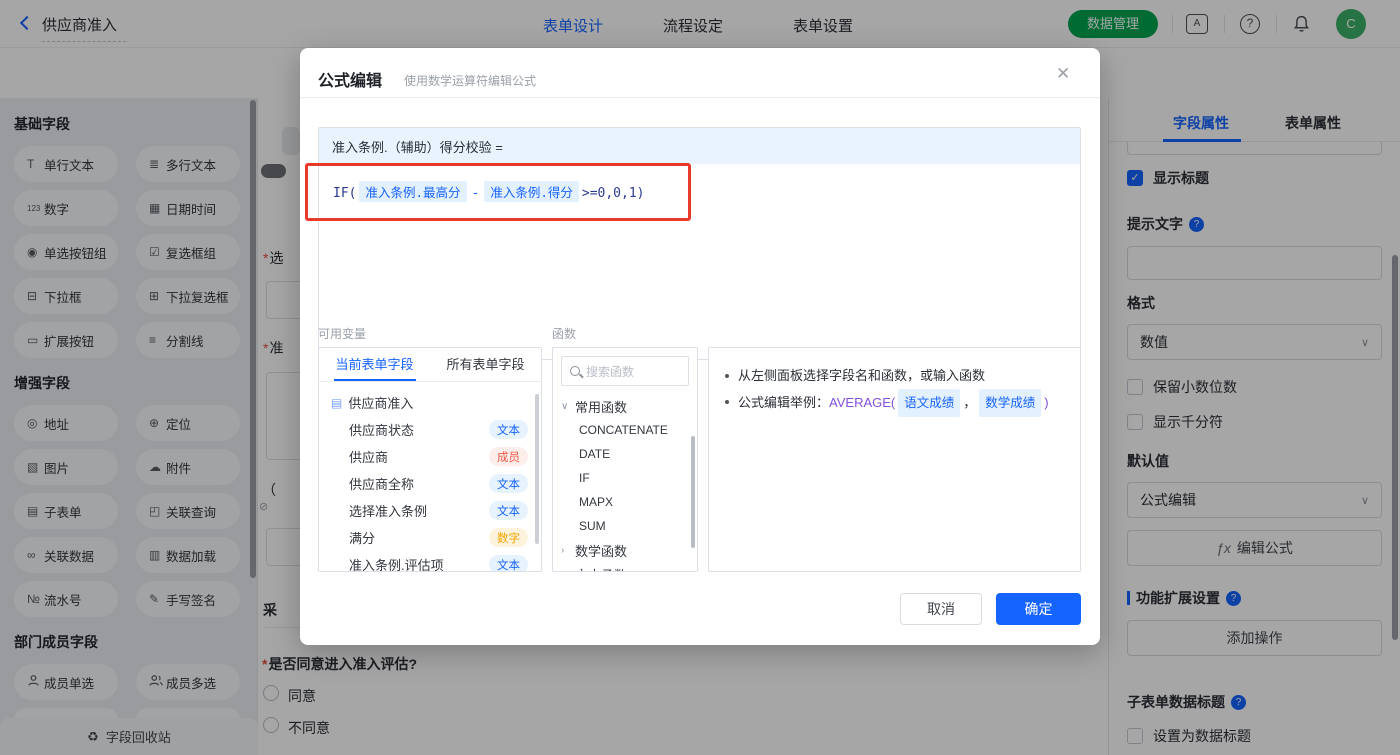  What do you see at coordinates (470, 81) in the screenshot?
I see `modal-subtitle: 使用数学运算符编辑公式` at bounding box center [470, 81].